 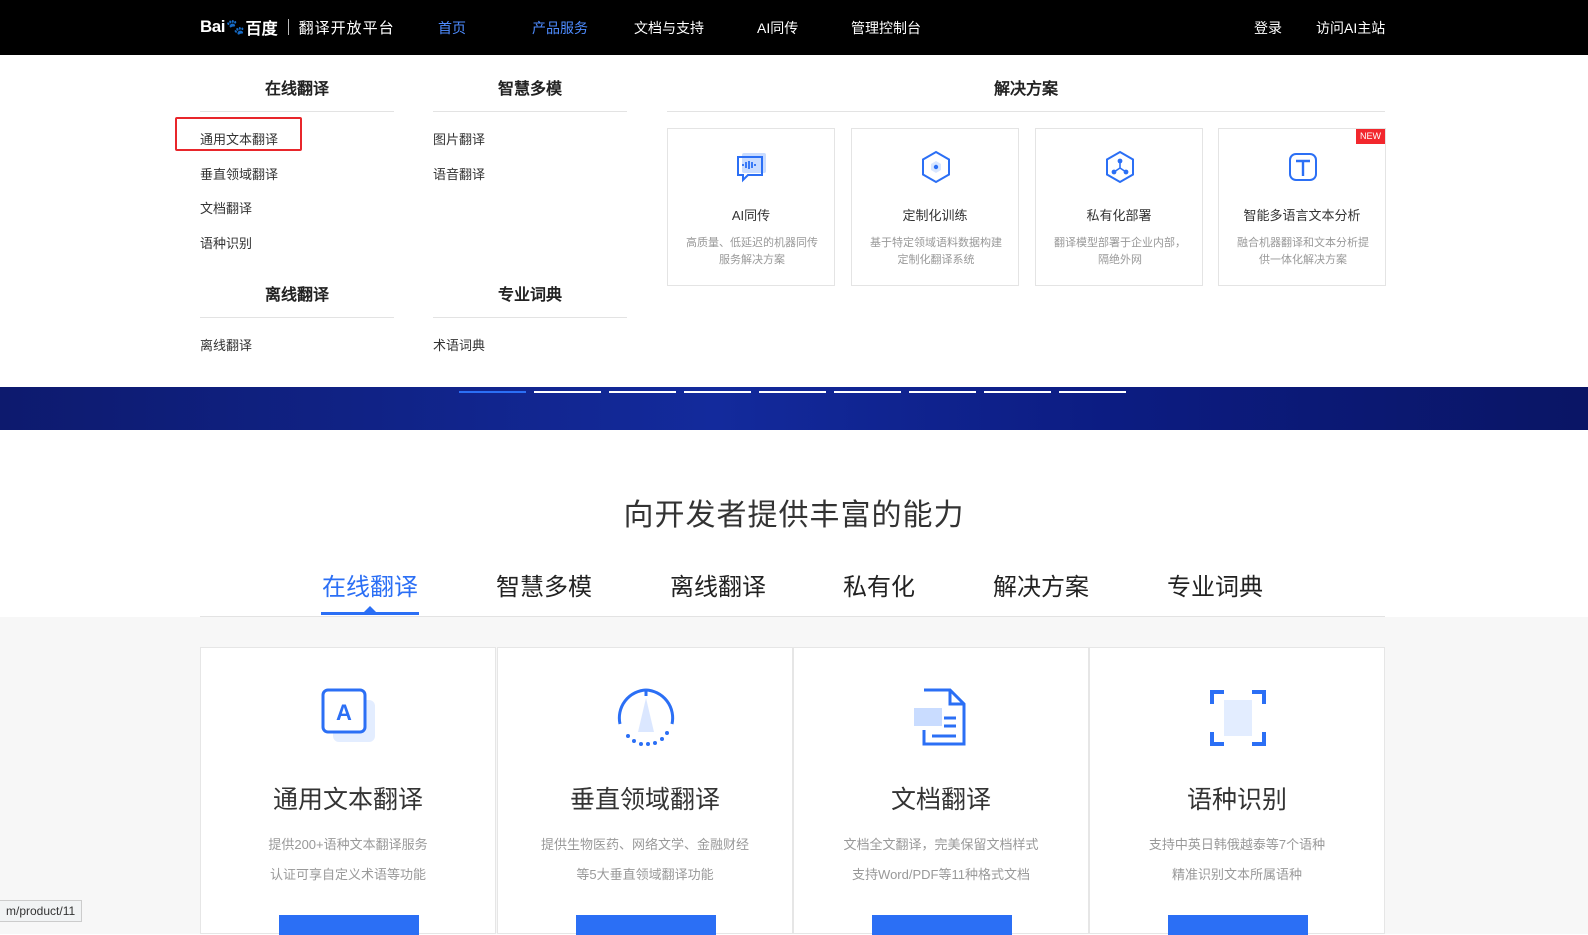 What do you see at coordinates (794, 515) in the screenshot?
I see `section-title: 向开发者提供丰富的能力` at bounding box center [794, 515].